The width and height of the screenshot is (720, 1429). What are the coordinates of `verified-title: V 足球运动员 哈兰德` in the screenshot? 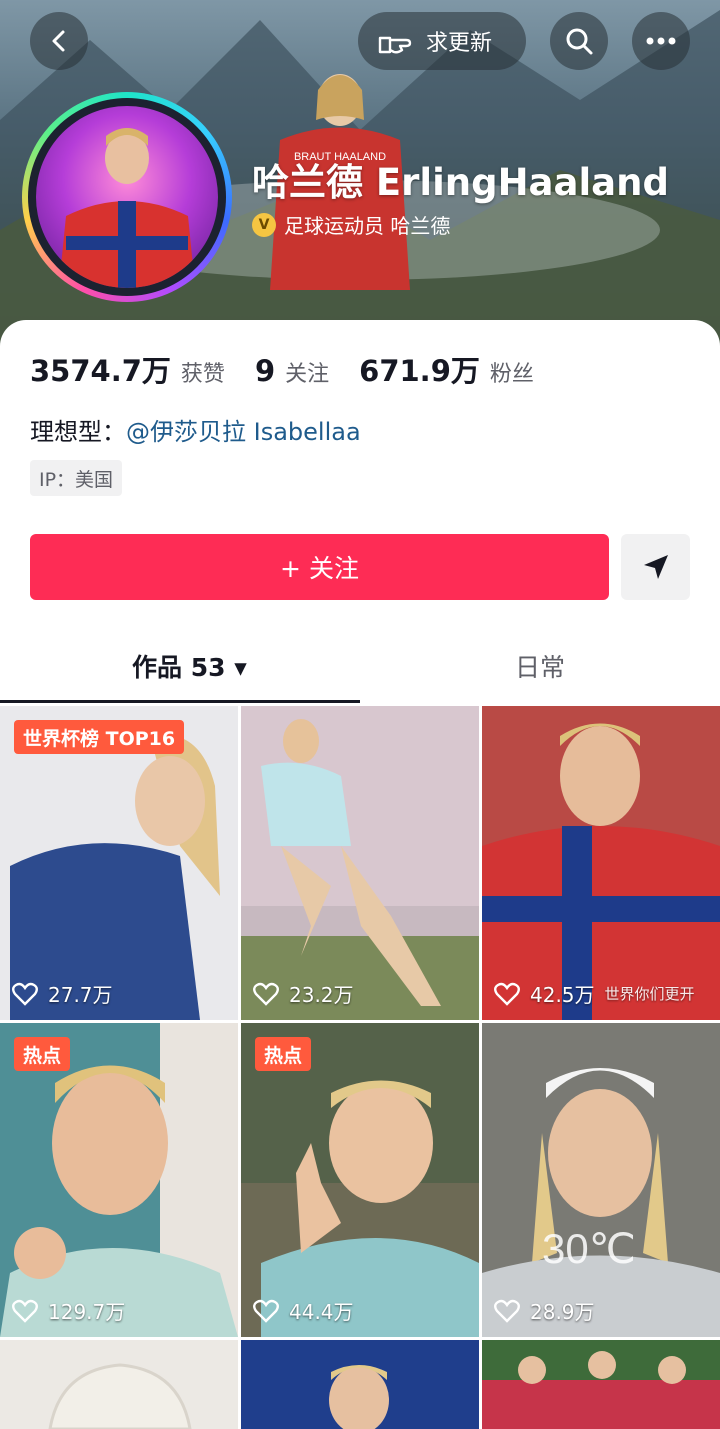 It's located at (351, 224).